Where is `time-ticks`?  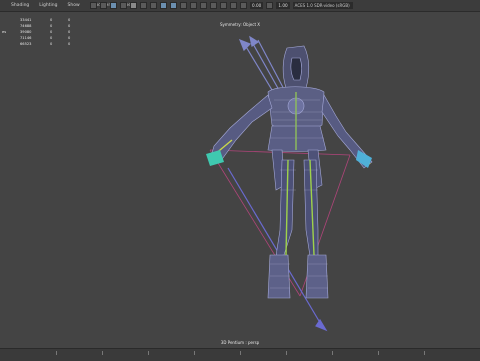
time-ticks is located at coordinates (240, 353).